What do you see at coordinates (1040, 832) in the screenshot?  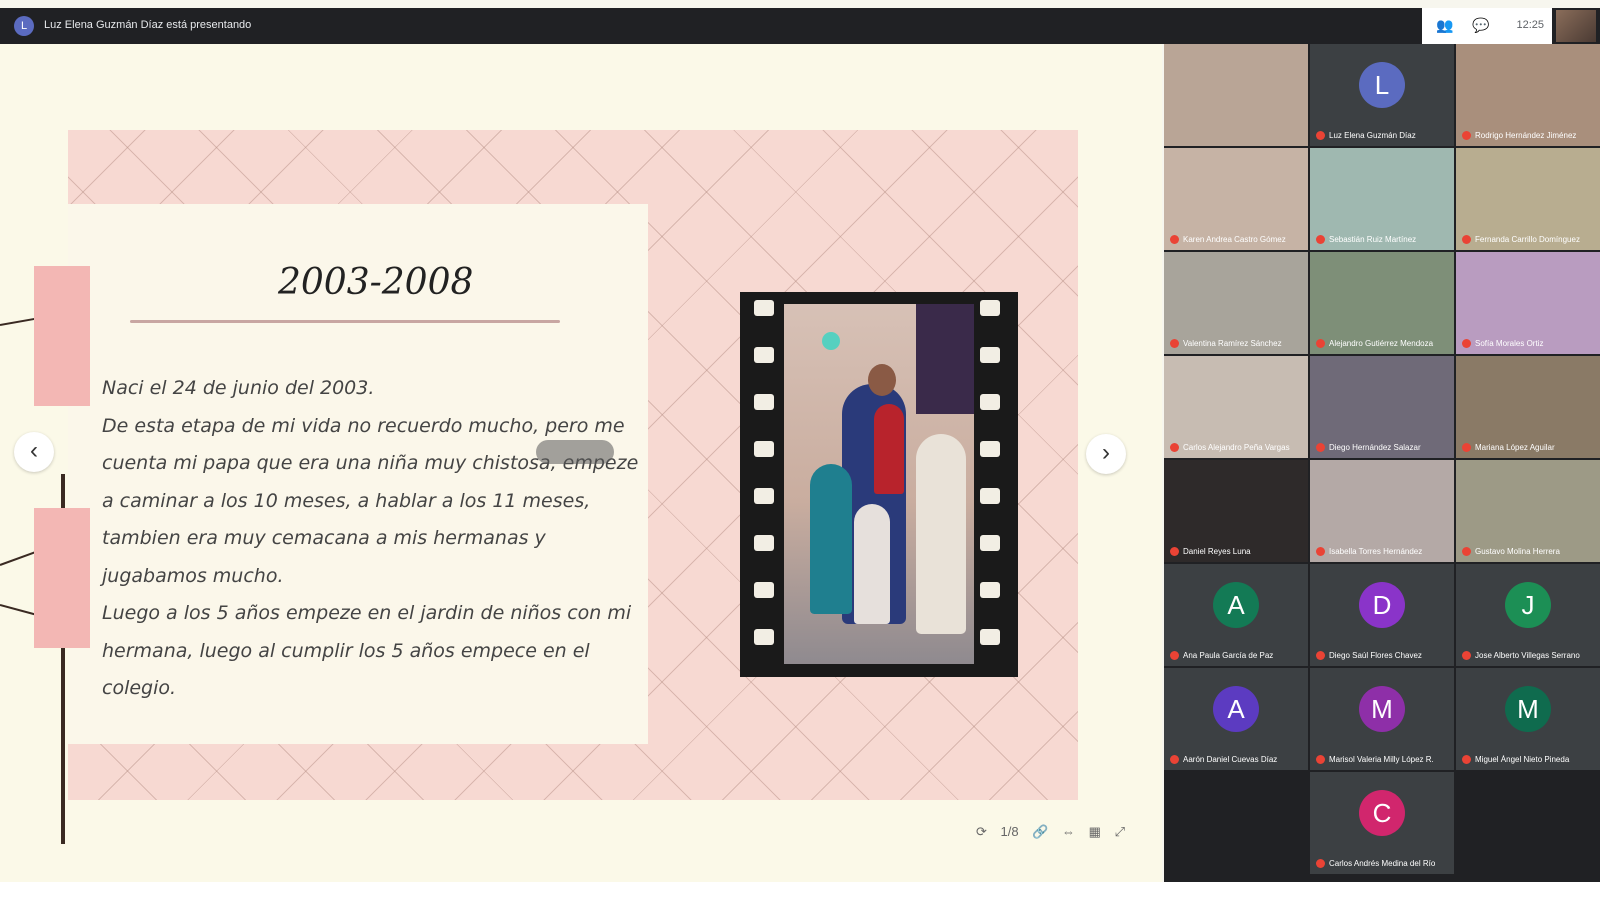 I see `link-icon: 🔗` at bounding box center [1040, 832].